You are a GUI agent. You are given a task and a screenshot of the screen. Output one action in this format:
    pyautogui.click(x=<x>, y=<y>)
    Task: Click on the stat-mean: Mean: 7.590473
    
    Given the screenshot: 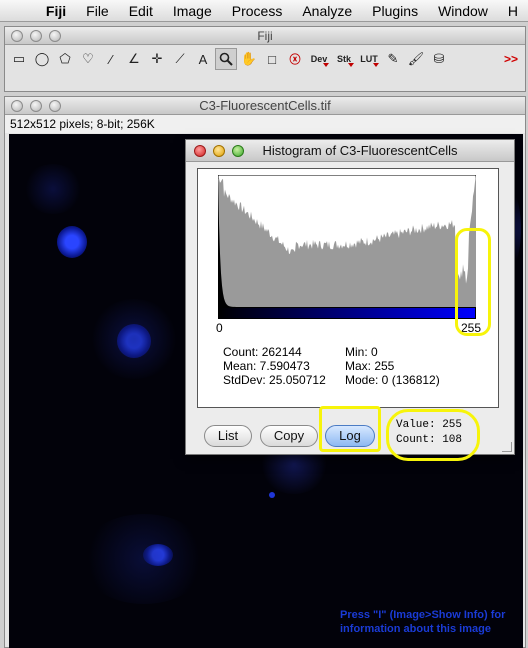 What is the action you would take?
    pyautogui.click(x=266, y=366)
    